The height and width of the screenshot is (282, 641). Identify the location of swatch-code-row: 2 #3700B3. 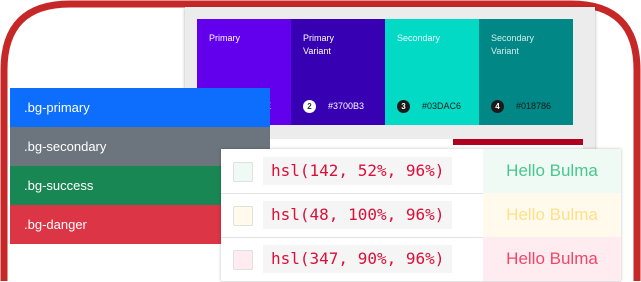
(333, 106).